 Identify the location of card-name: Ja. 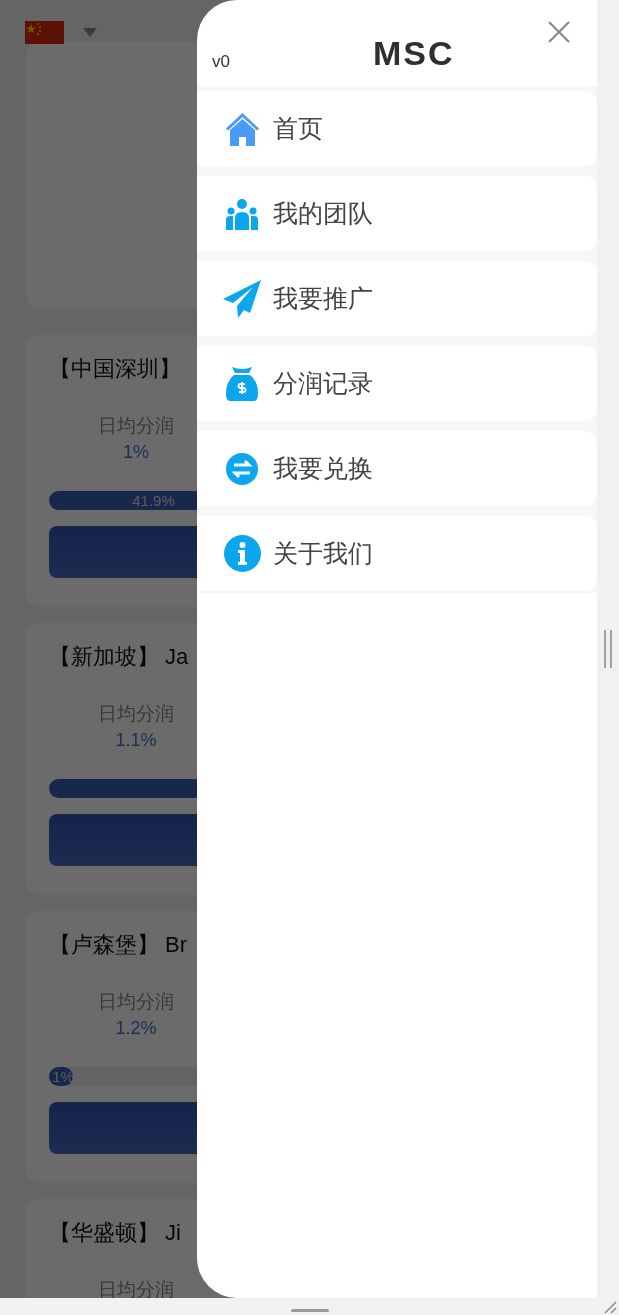
(177, 656).